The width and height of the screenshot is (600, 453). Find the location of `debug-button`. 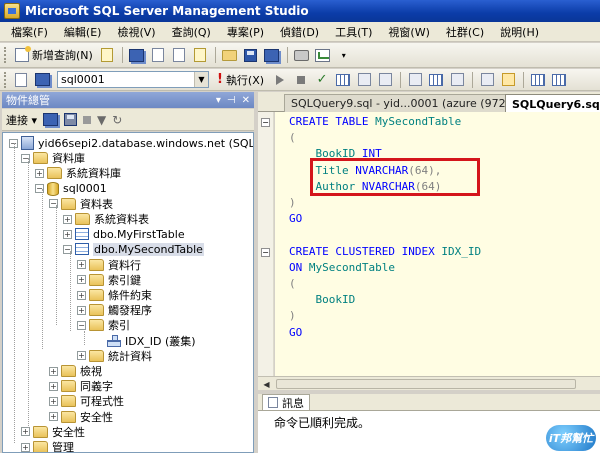

debug-button is located at coordinates (280, 80).